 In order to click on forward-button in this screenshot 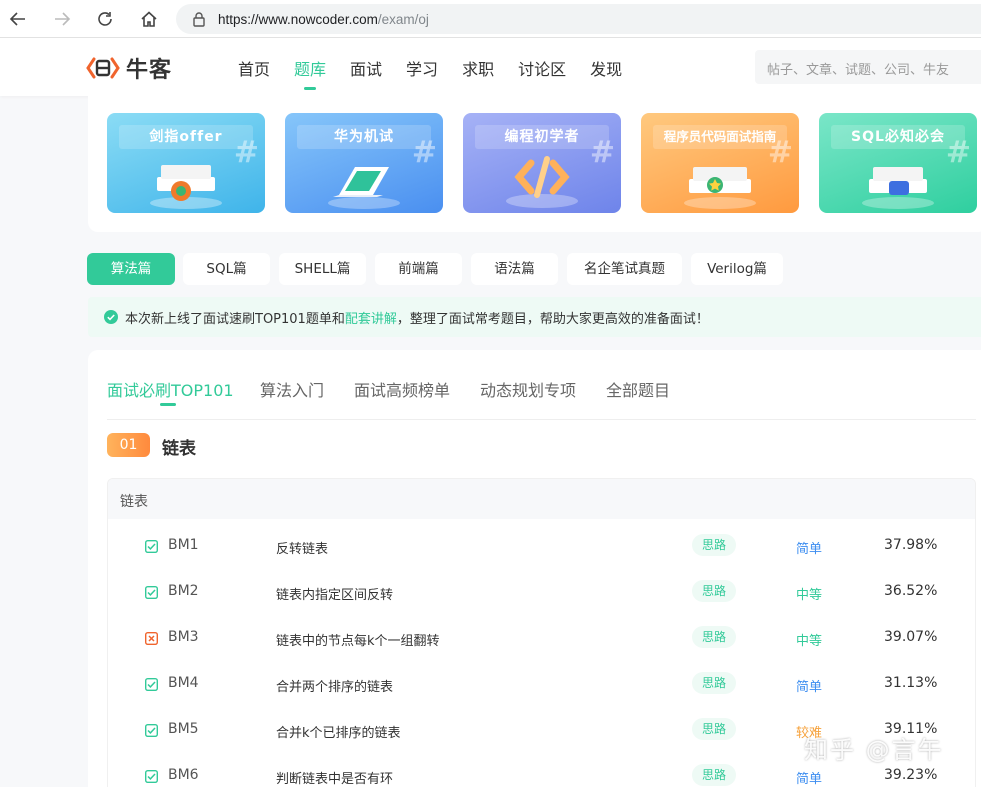, I will do `click(62, 19)`.